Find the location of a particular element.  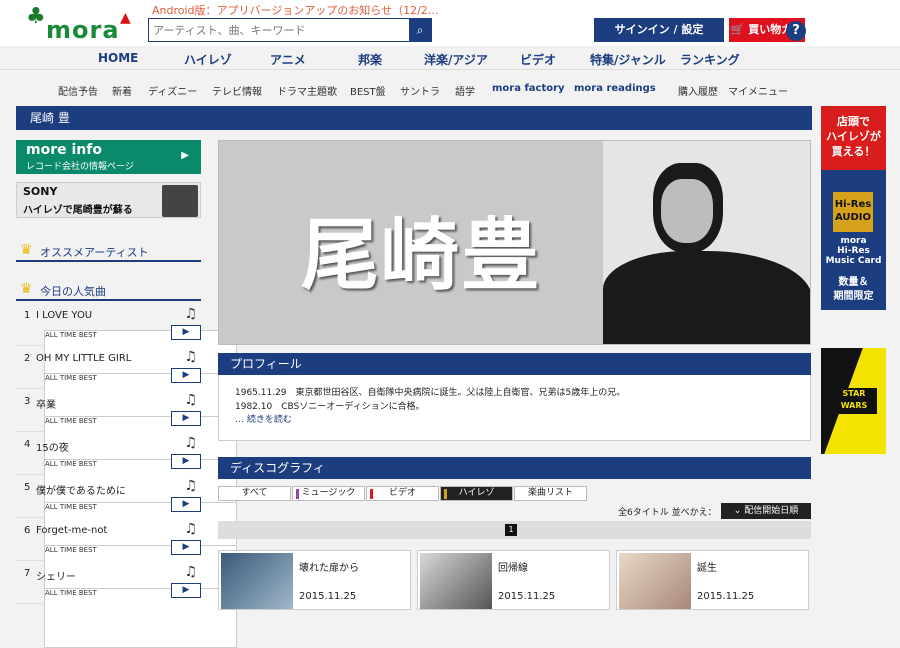

search-input is located at coordinates (279, 30).